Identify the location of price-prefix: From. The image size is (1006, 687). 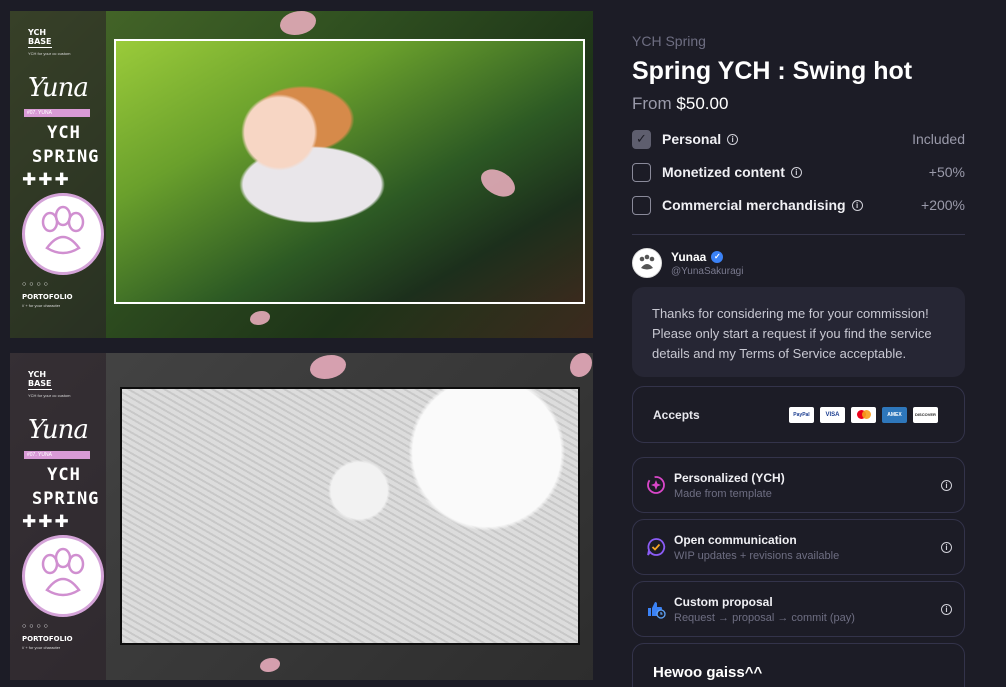
(652, 103).